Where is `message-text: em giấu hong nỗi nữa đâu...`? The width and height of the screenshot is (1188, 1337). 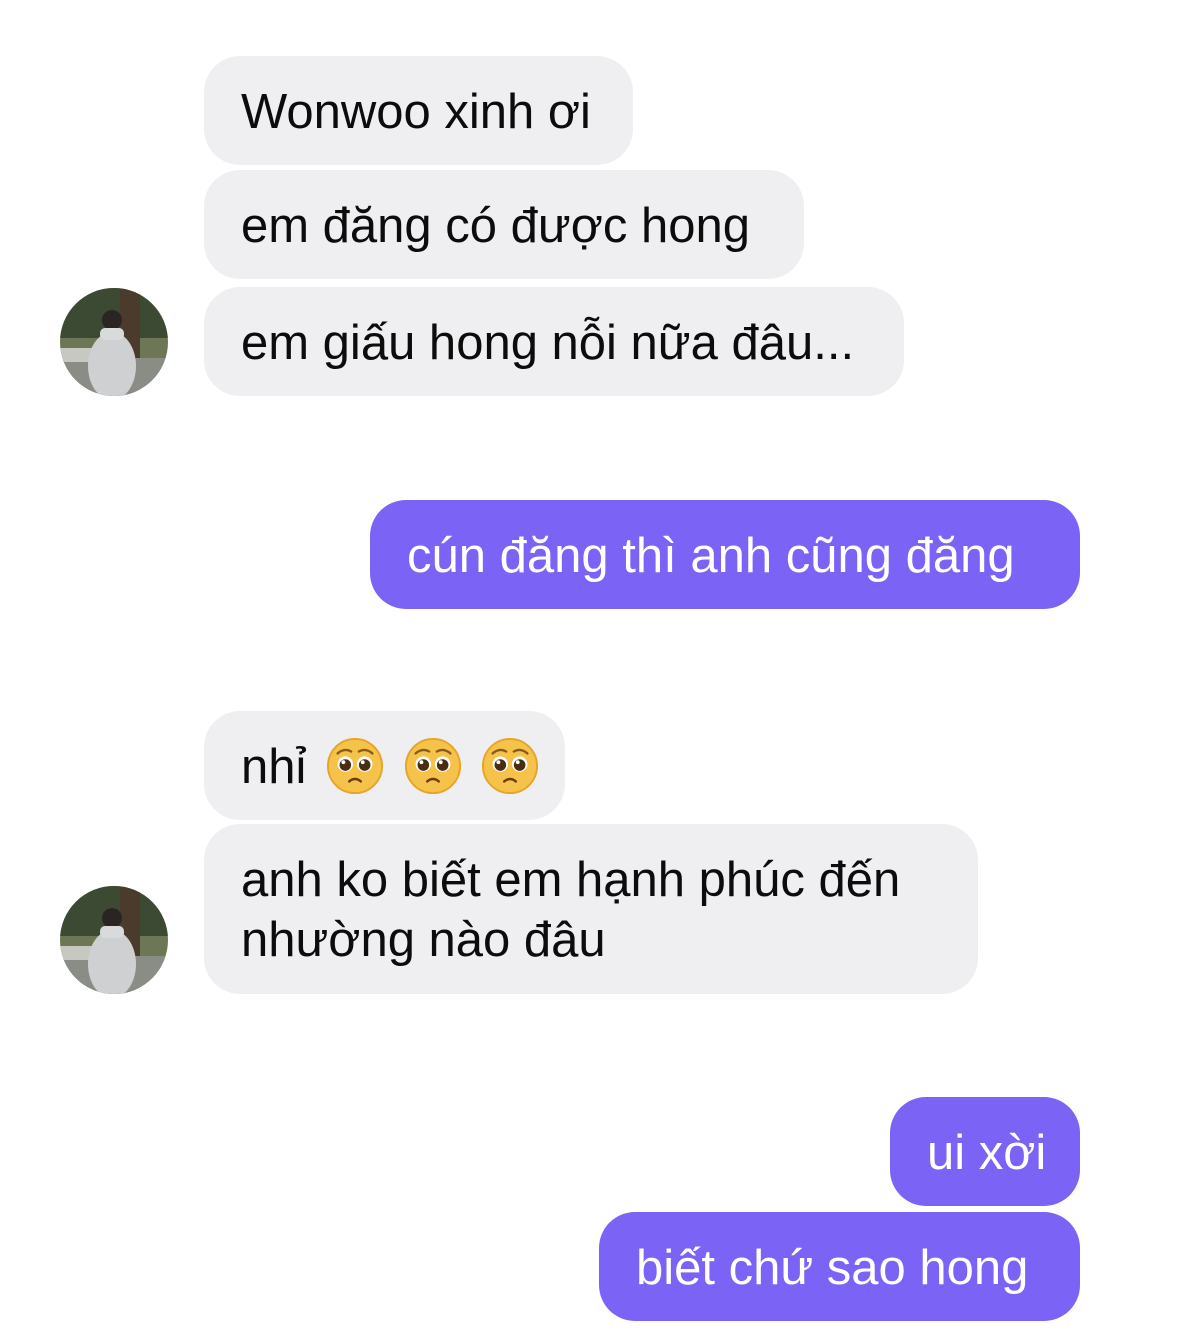 message-text: em giấu hong nỗi nữa đâu... is located at coordinates (548, 343).